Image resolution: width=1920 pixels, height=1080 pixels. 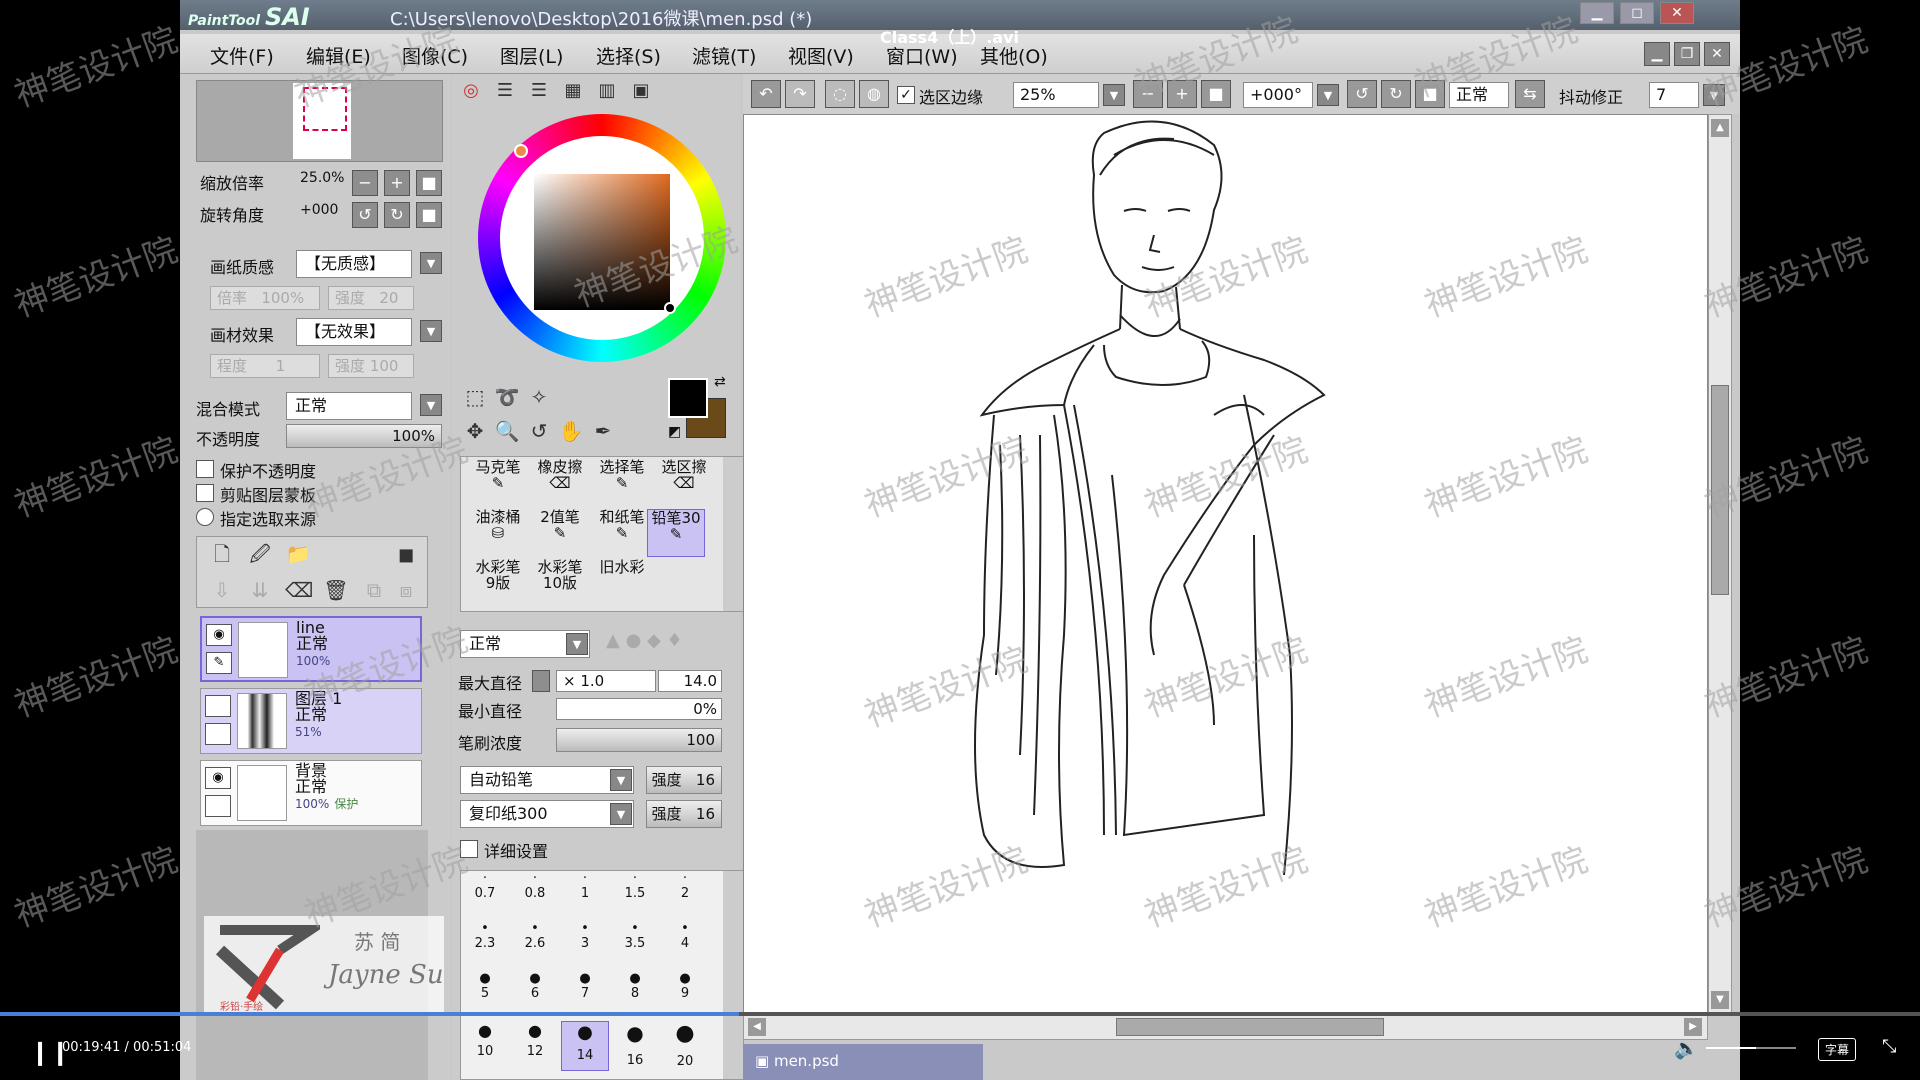 What do you see at coordinates (1148, 94) in the screenshot?
I see `zoom-minus-icon: −` at bounding box center [1148, 94].